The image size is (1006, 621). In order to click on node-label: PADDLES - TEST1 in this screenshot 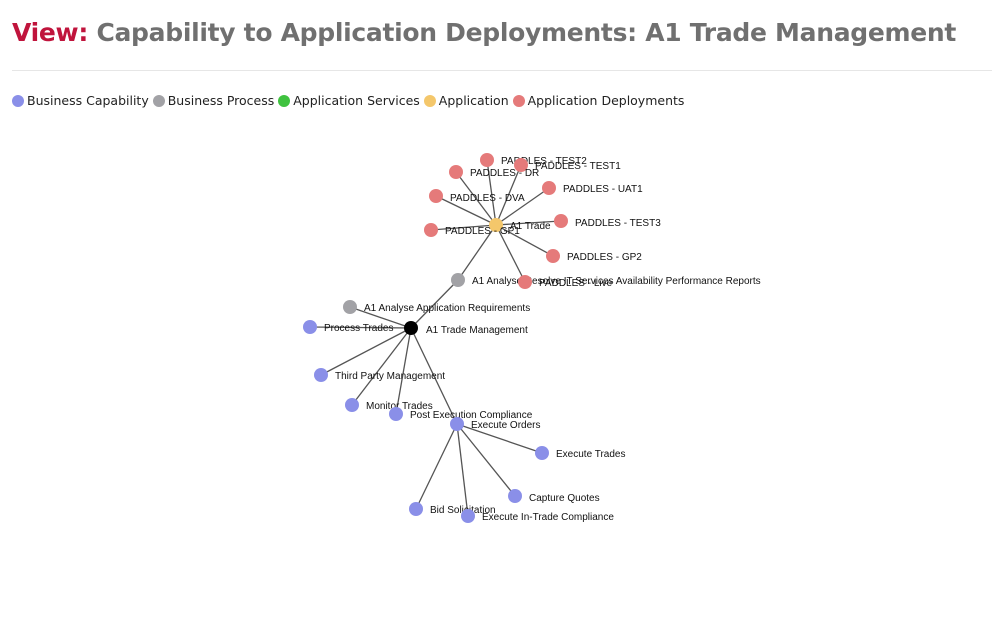, I will do `click(578, 166)`.